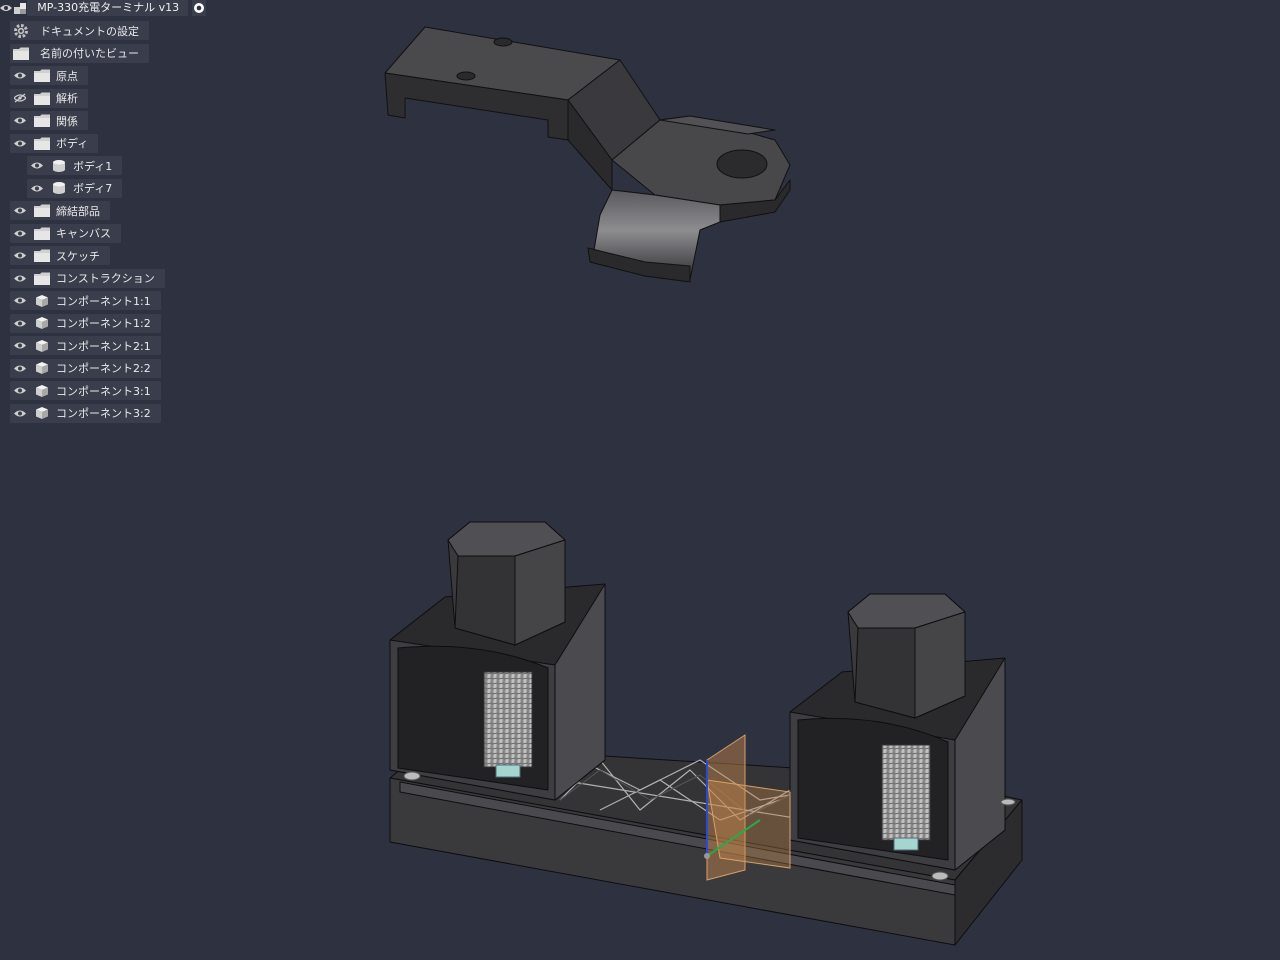 This screenshot has height=960, width=1280. I want to click on browser-item-label: コンストラクション, so click(105, 278).